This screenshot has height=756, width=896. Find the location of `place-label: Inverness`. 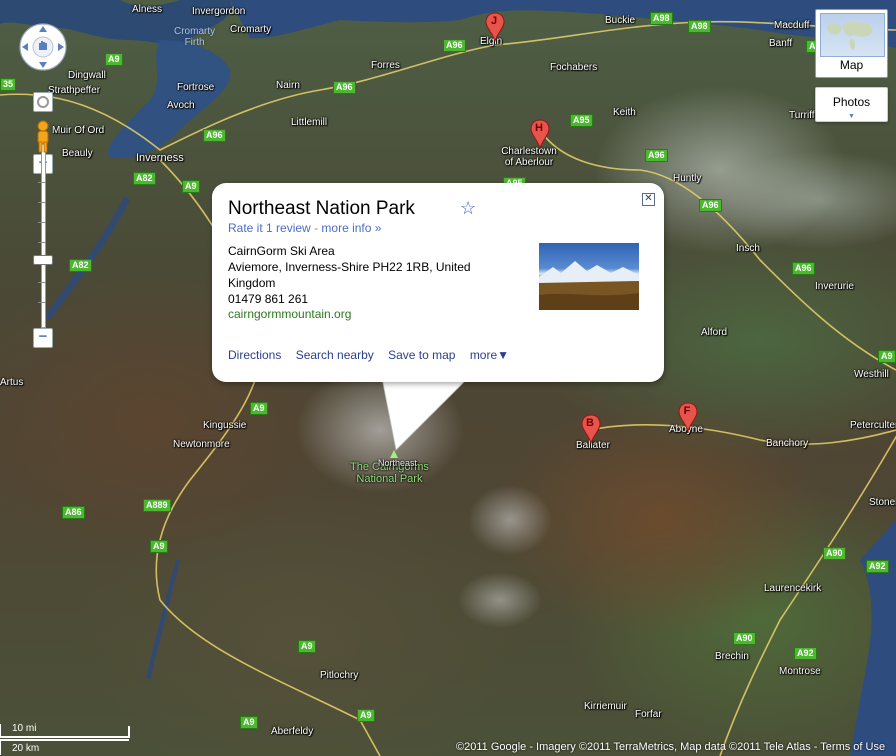

place-label: Inverness is located at coordinates (160, 158).